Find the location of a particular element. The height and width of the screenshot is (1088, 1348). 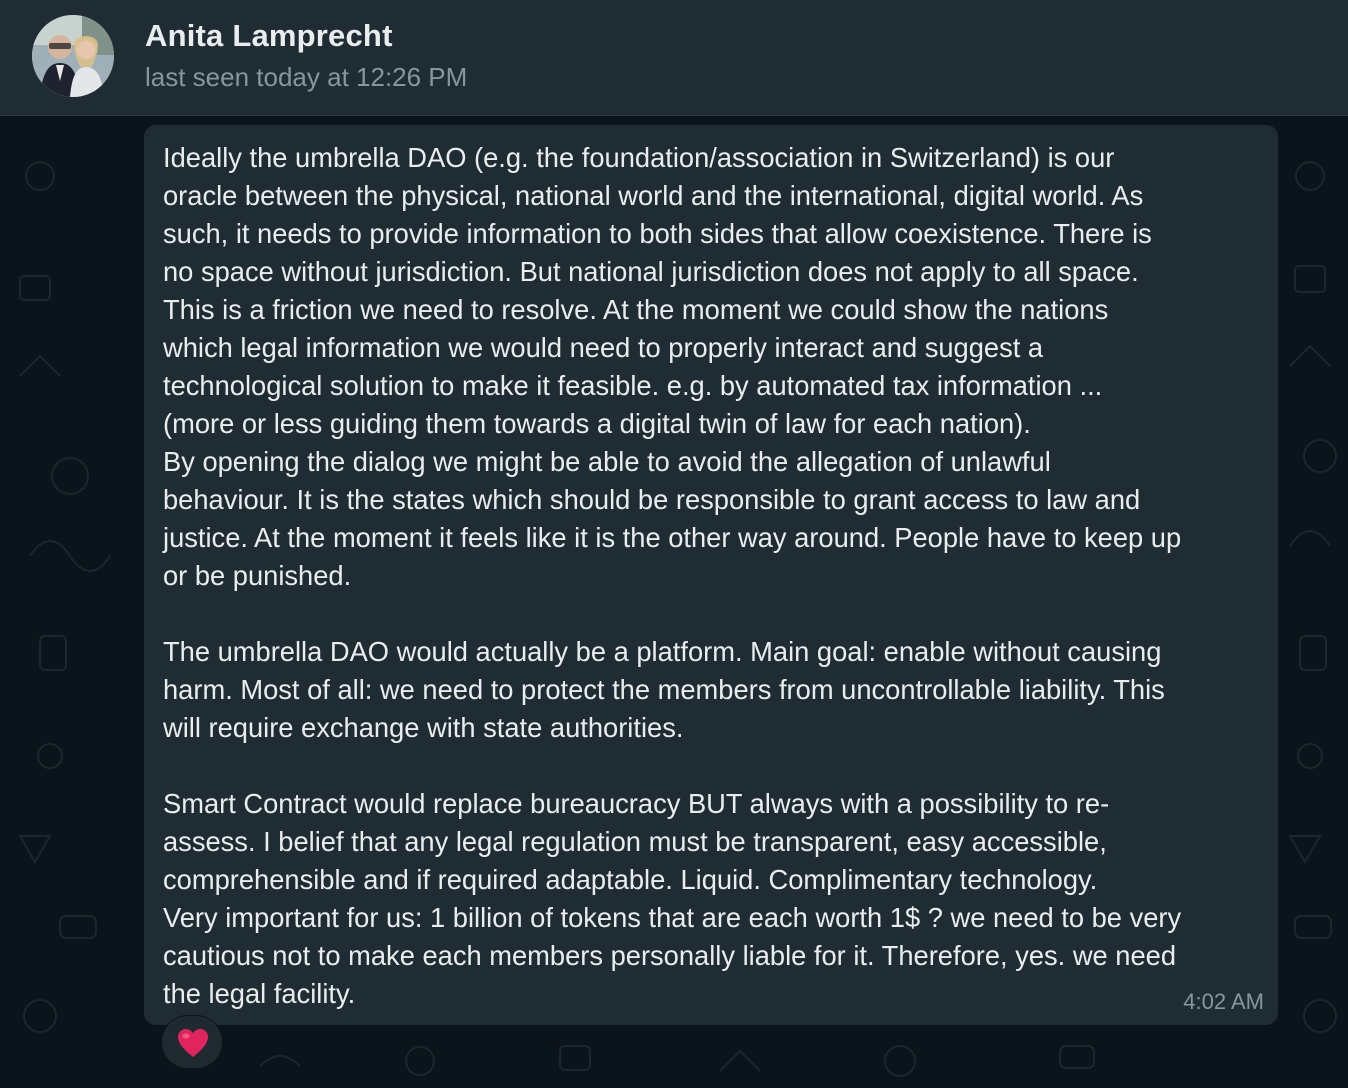

avatar-photo-icon is located at coordinates (73, 56).